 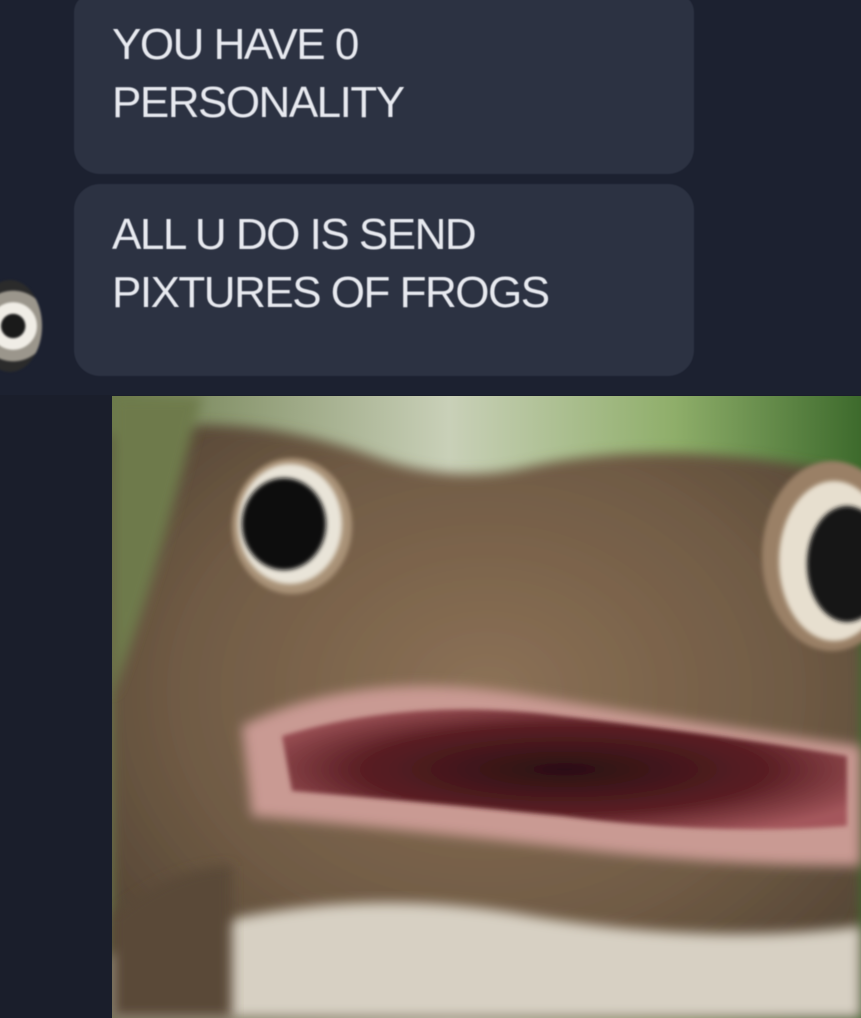 What do you see at coordinates (21, 326) in the screenshot?
I see `avatar` at bounding box center [21, 326].